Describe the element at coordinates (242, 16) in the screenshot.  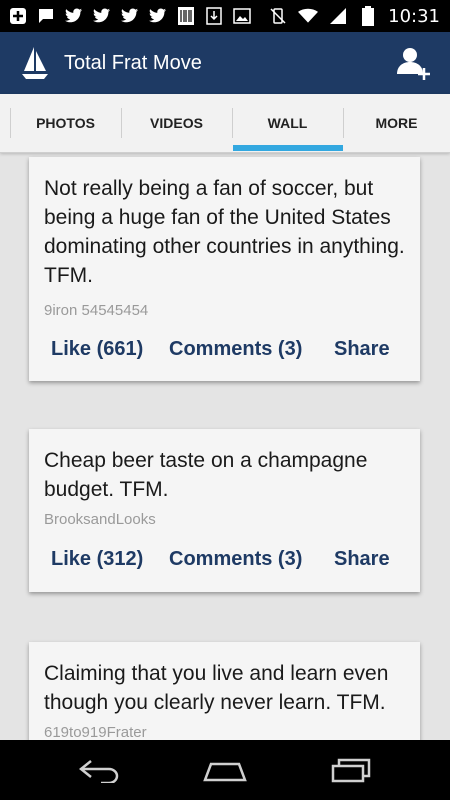
I see `image-icon` at that location.